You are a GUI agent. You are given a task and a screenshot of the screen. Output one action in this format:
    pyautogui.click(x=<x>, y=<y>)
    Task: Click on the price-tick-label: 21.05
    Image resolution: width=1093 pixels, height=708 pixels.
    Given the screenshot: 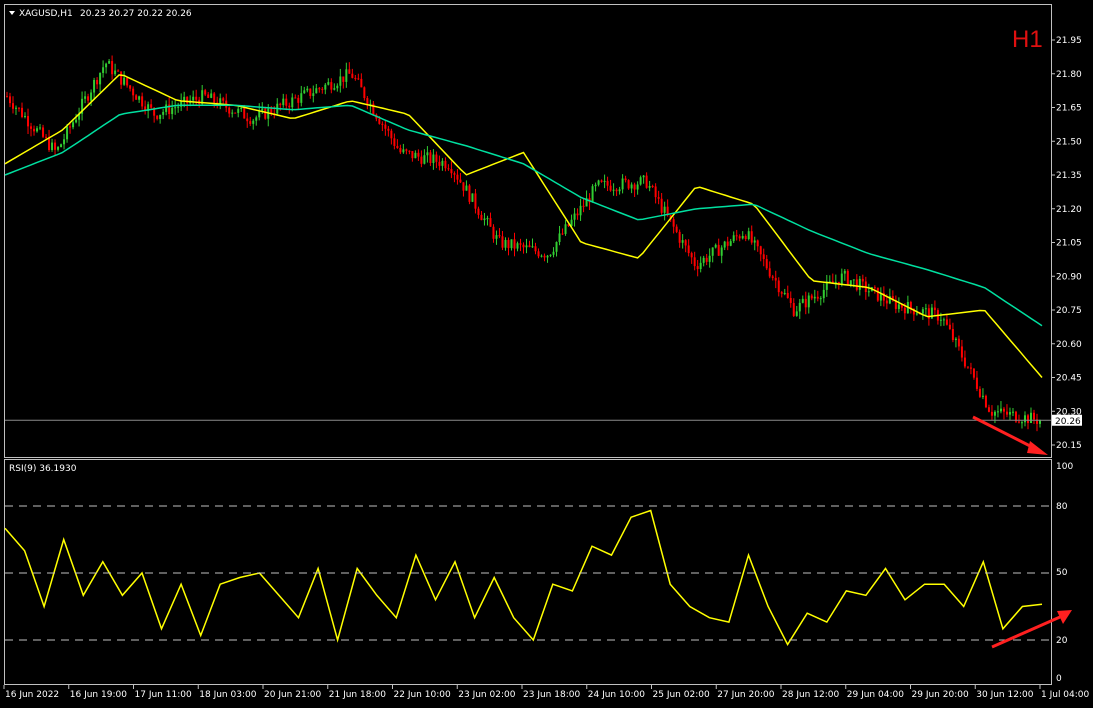 What is the action you would take?
    pyautogui.click(x=1069, y=244)
    